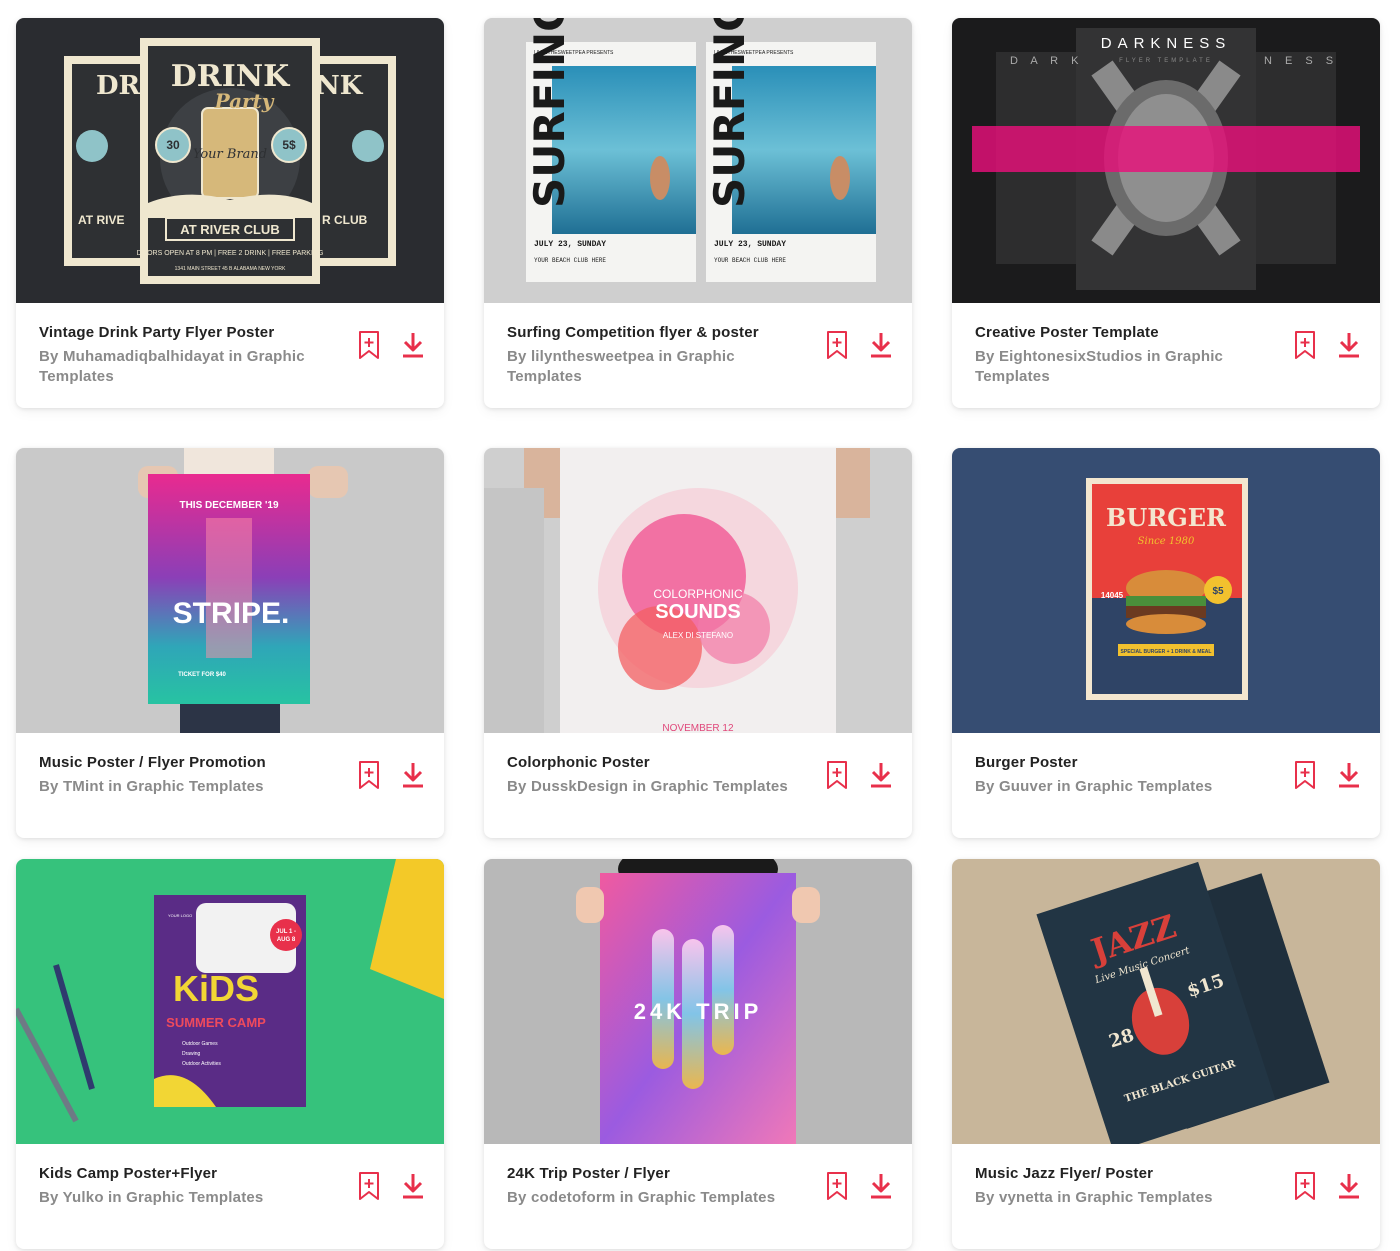 The width and height of the screenshot is (1400, 1251). I want to click on item-author: By codetoform in Graphic Templates, so click(652, 1198).